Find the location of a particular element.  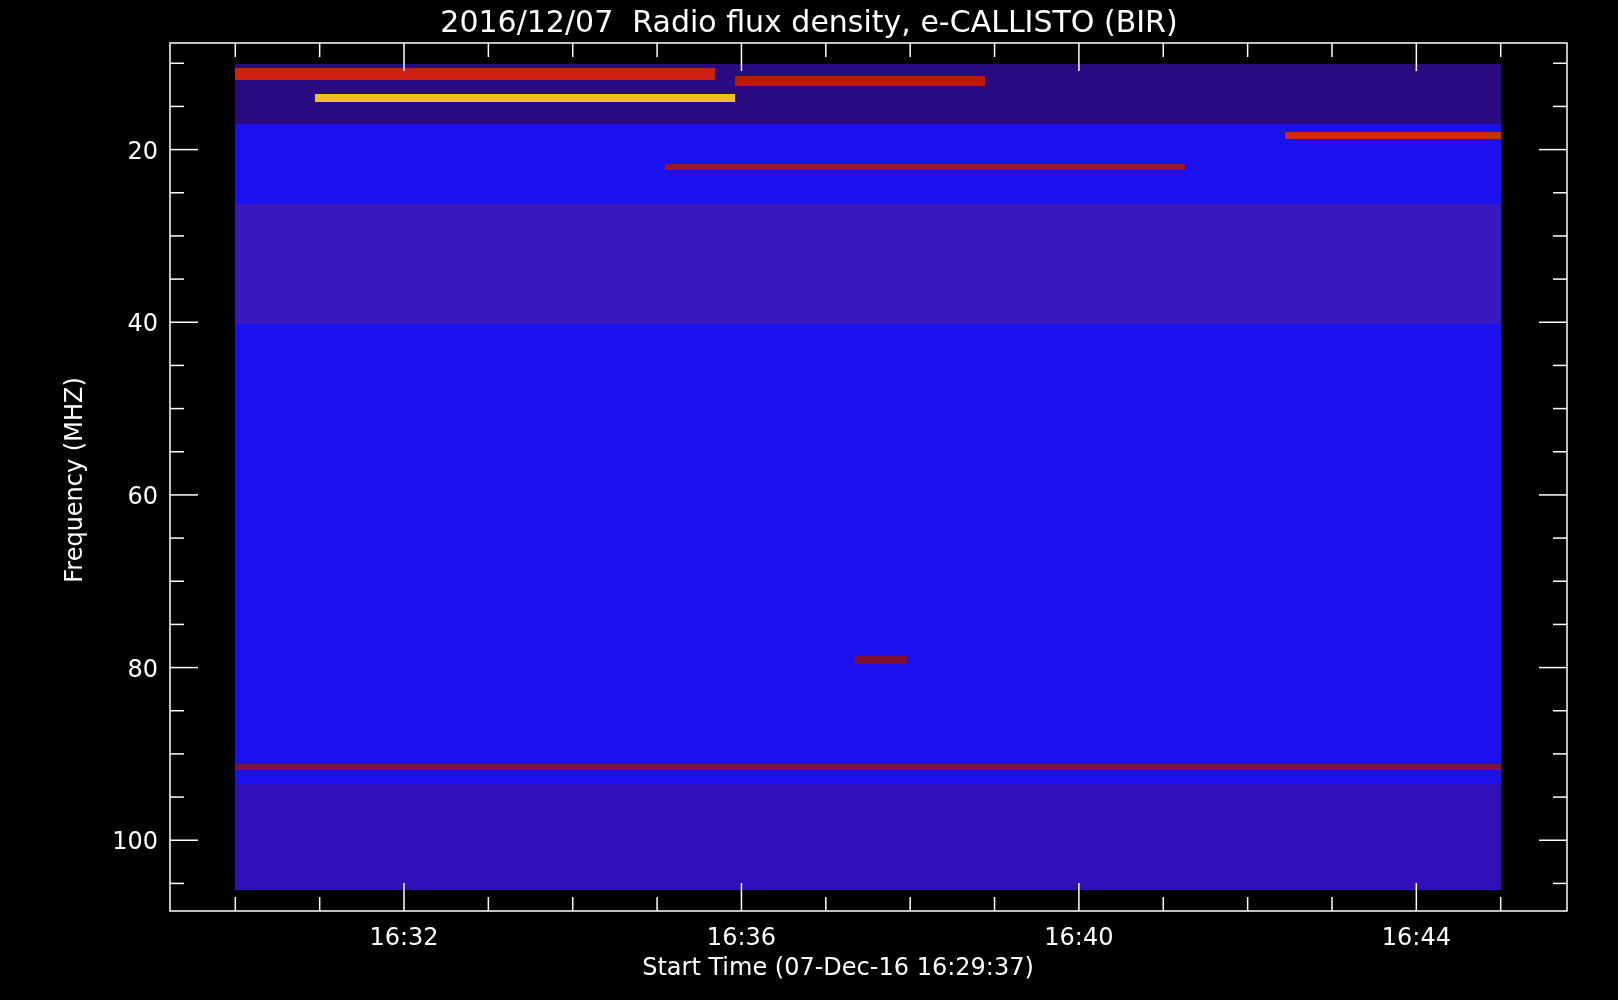

axis-label: Start Time (07-Dec-16 16:29:37) is located at coordinates (838, 967).